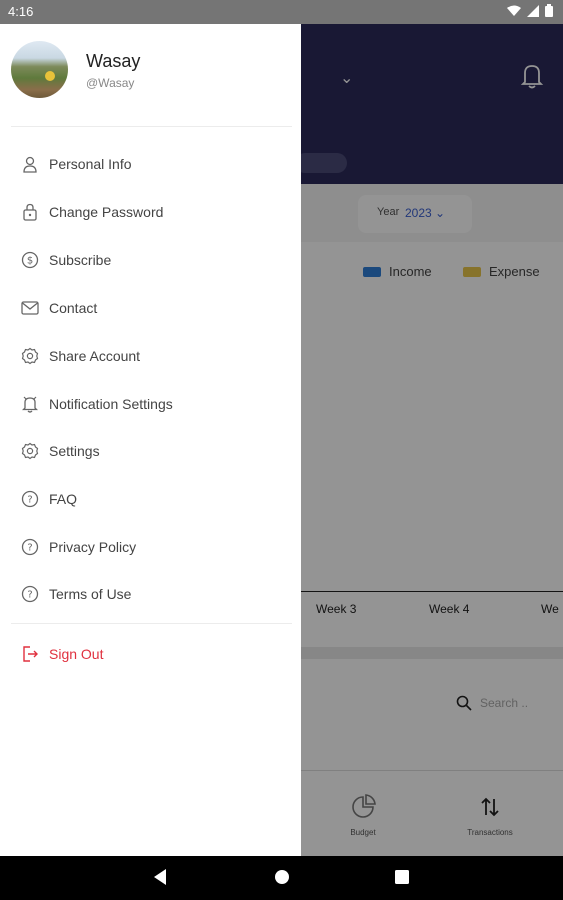 This screenshot has height=900, width=563. I want to click on avatar, so click(39, 69).